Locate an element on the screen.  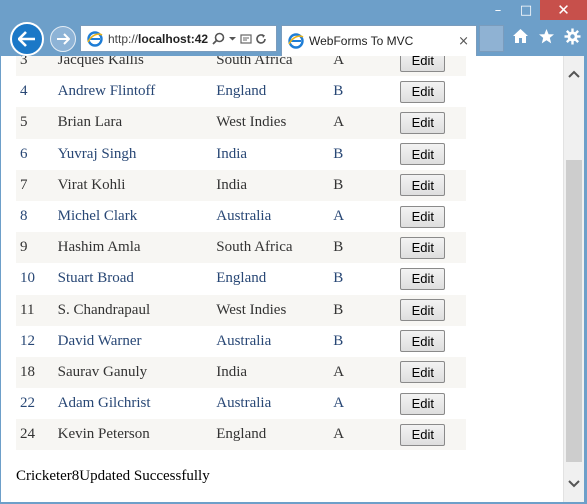
tab-webforms-to-mvc: WebForms To MVC × is located at coordinates (379, 40).